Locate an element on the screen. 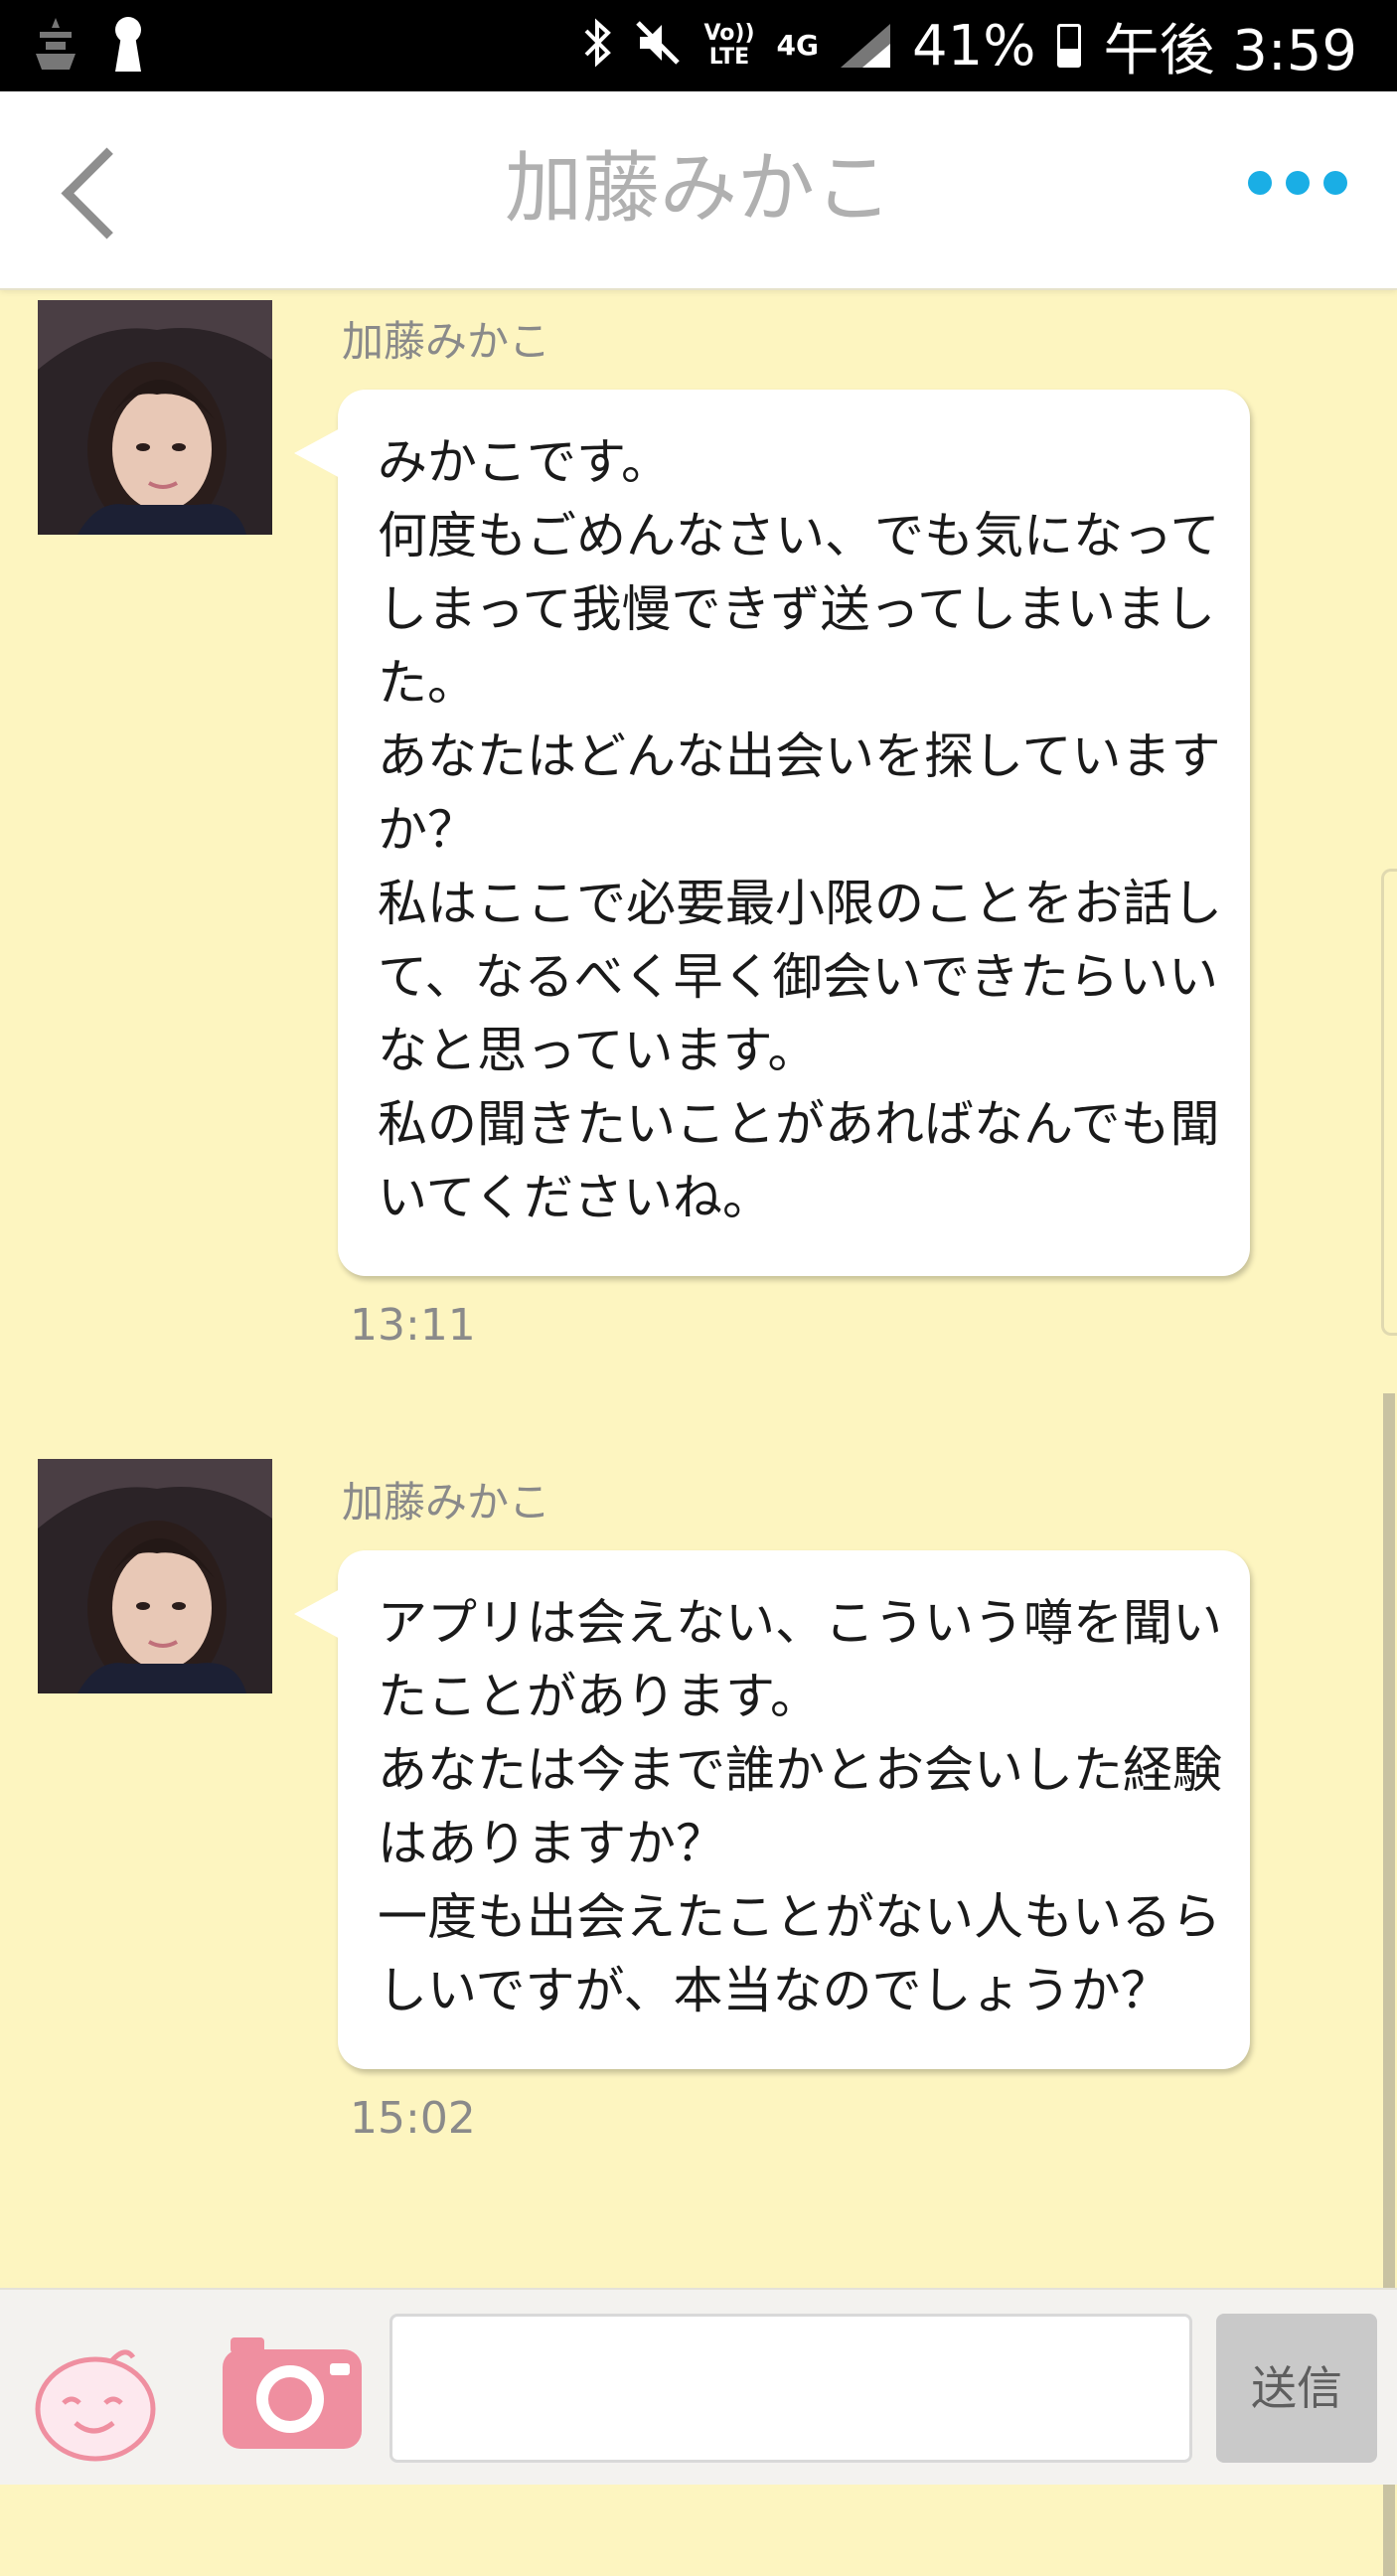 This screenshot has width=1397, height=2576. message-line: たことがあります。 is located at coordinates (599, 1696).